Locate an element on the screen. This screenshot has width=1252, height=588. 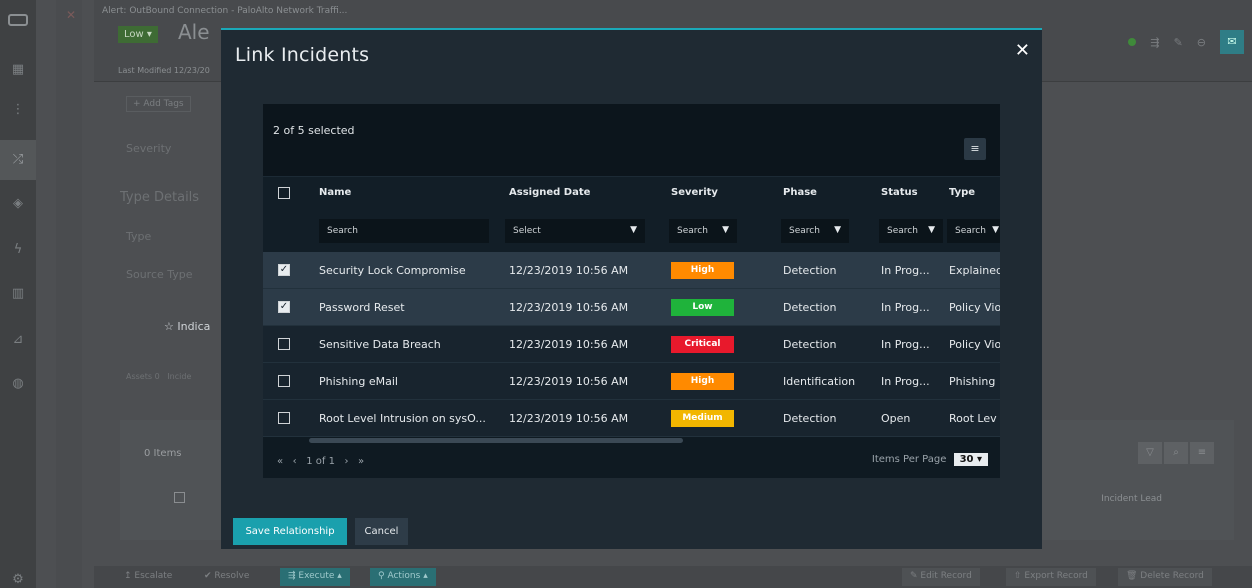
menu-icon: ≡ is located at coordinates (1202, 453).